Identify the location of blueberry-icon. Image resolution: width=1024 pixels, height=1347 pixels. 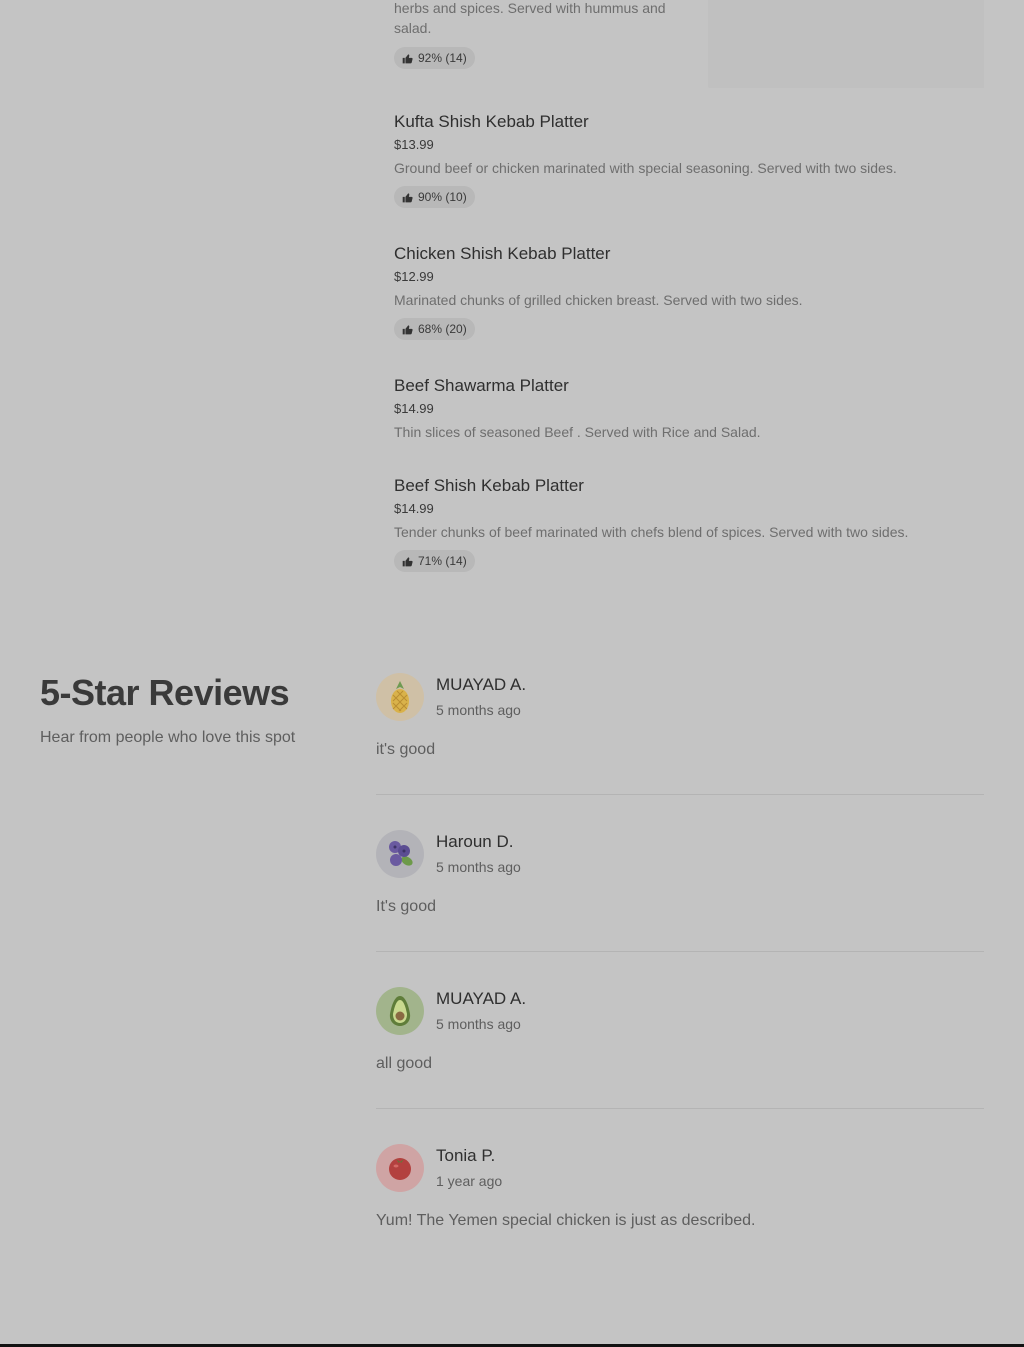
(401, 853).